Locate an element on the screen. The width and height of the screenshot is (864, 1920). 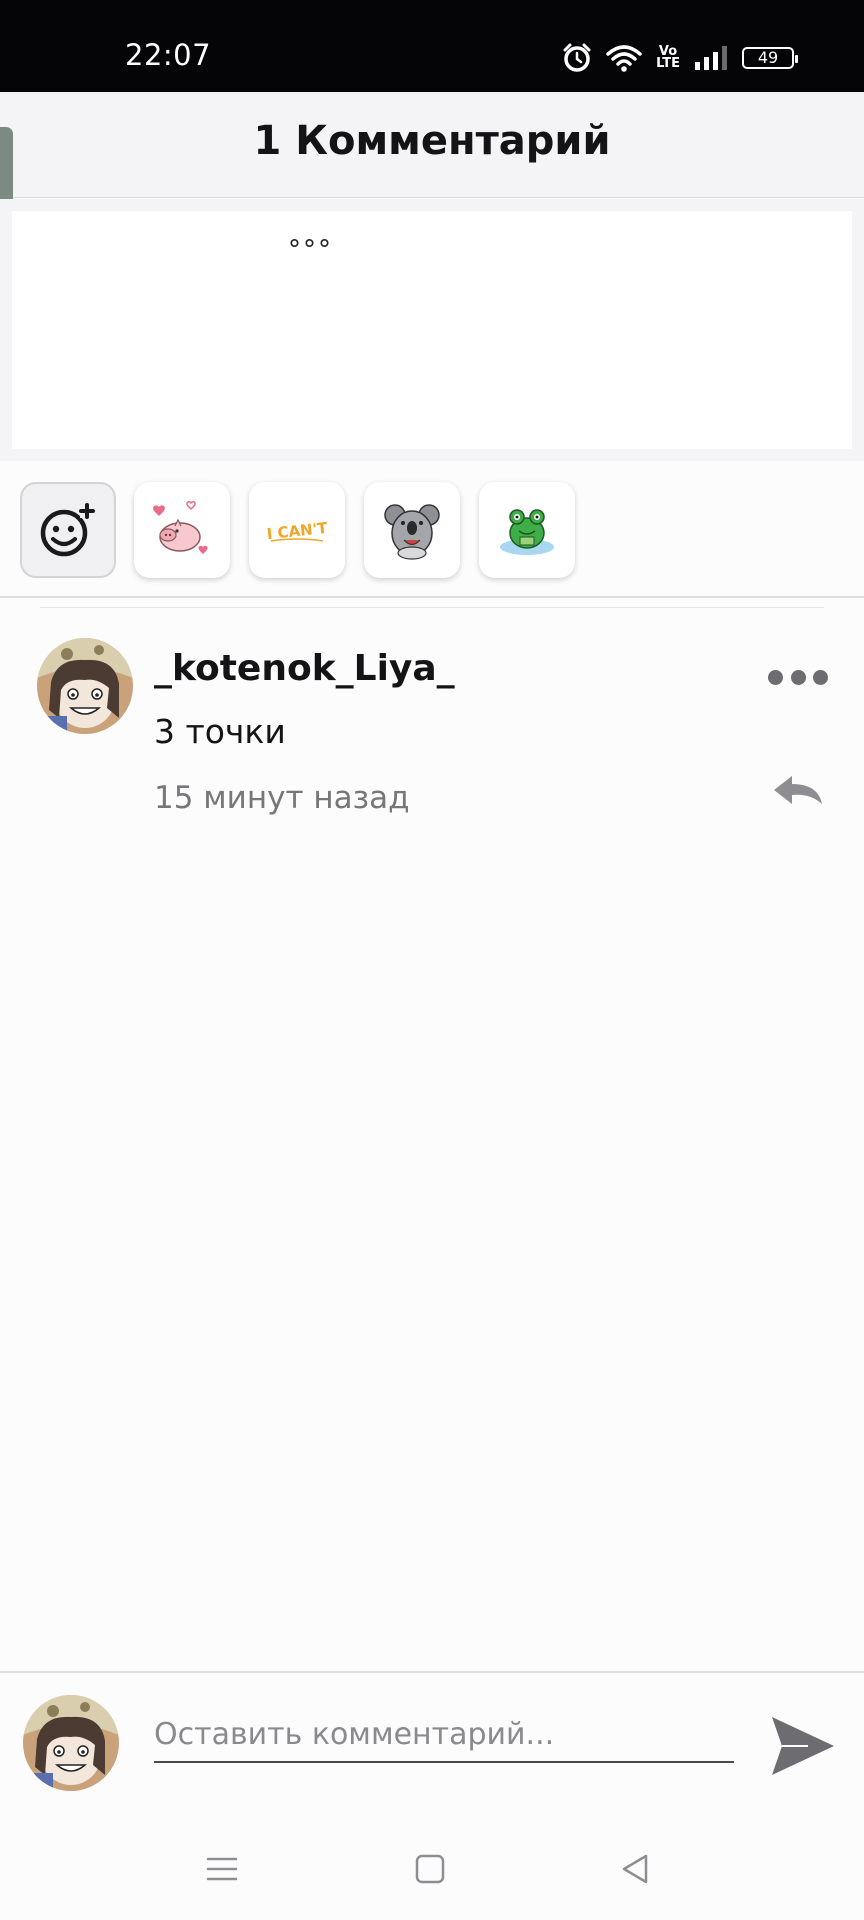
home-square-icon is located at coordinates (430, 1869).